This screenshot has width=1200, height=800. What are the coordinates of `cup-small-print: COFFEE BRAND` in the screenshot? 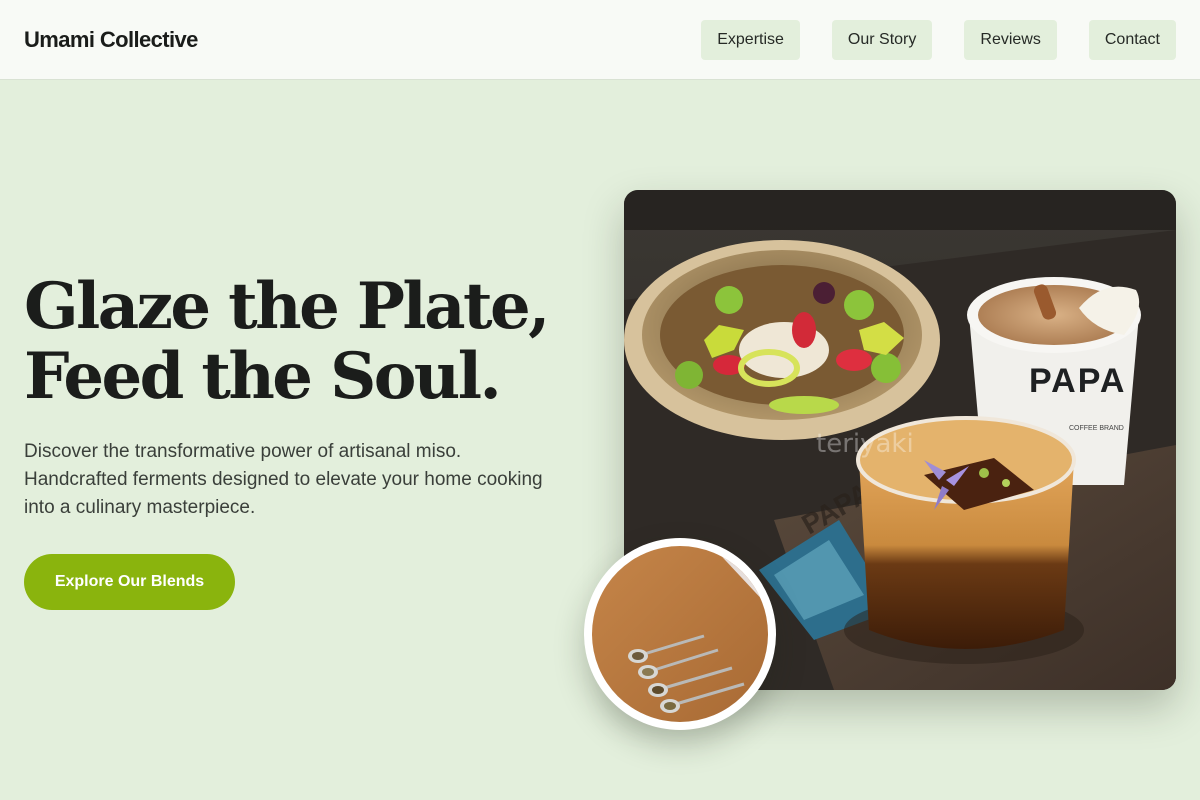 It's located at (1096, 428).